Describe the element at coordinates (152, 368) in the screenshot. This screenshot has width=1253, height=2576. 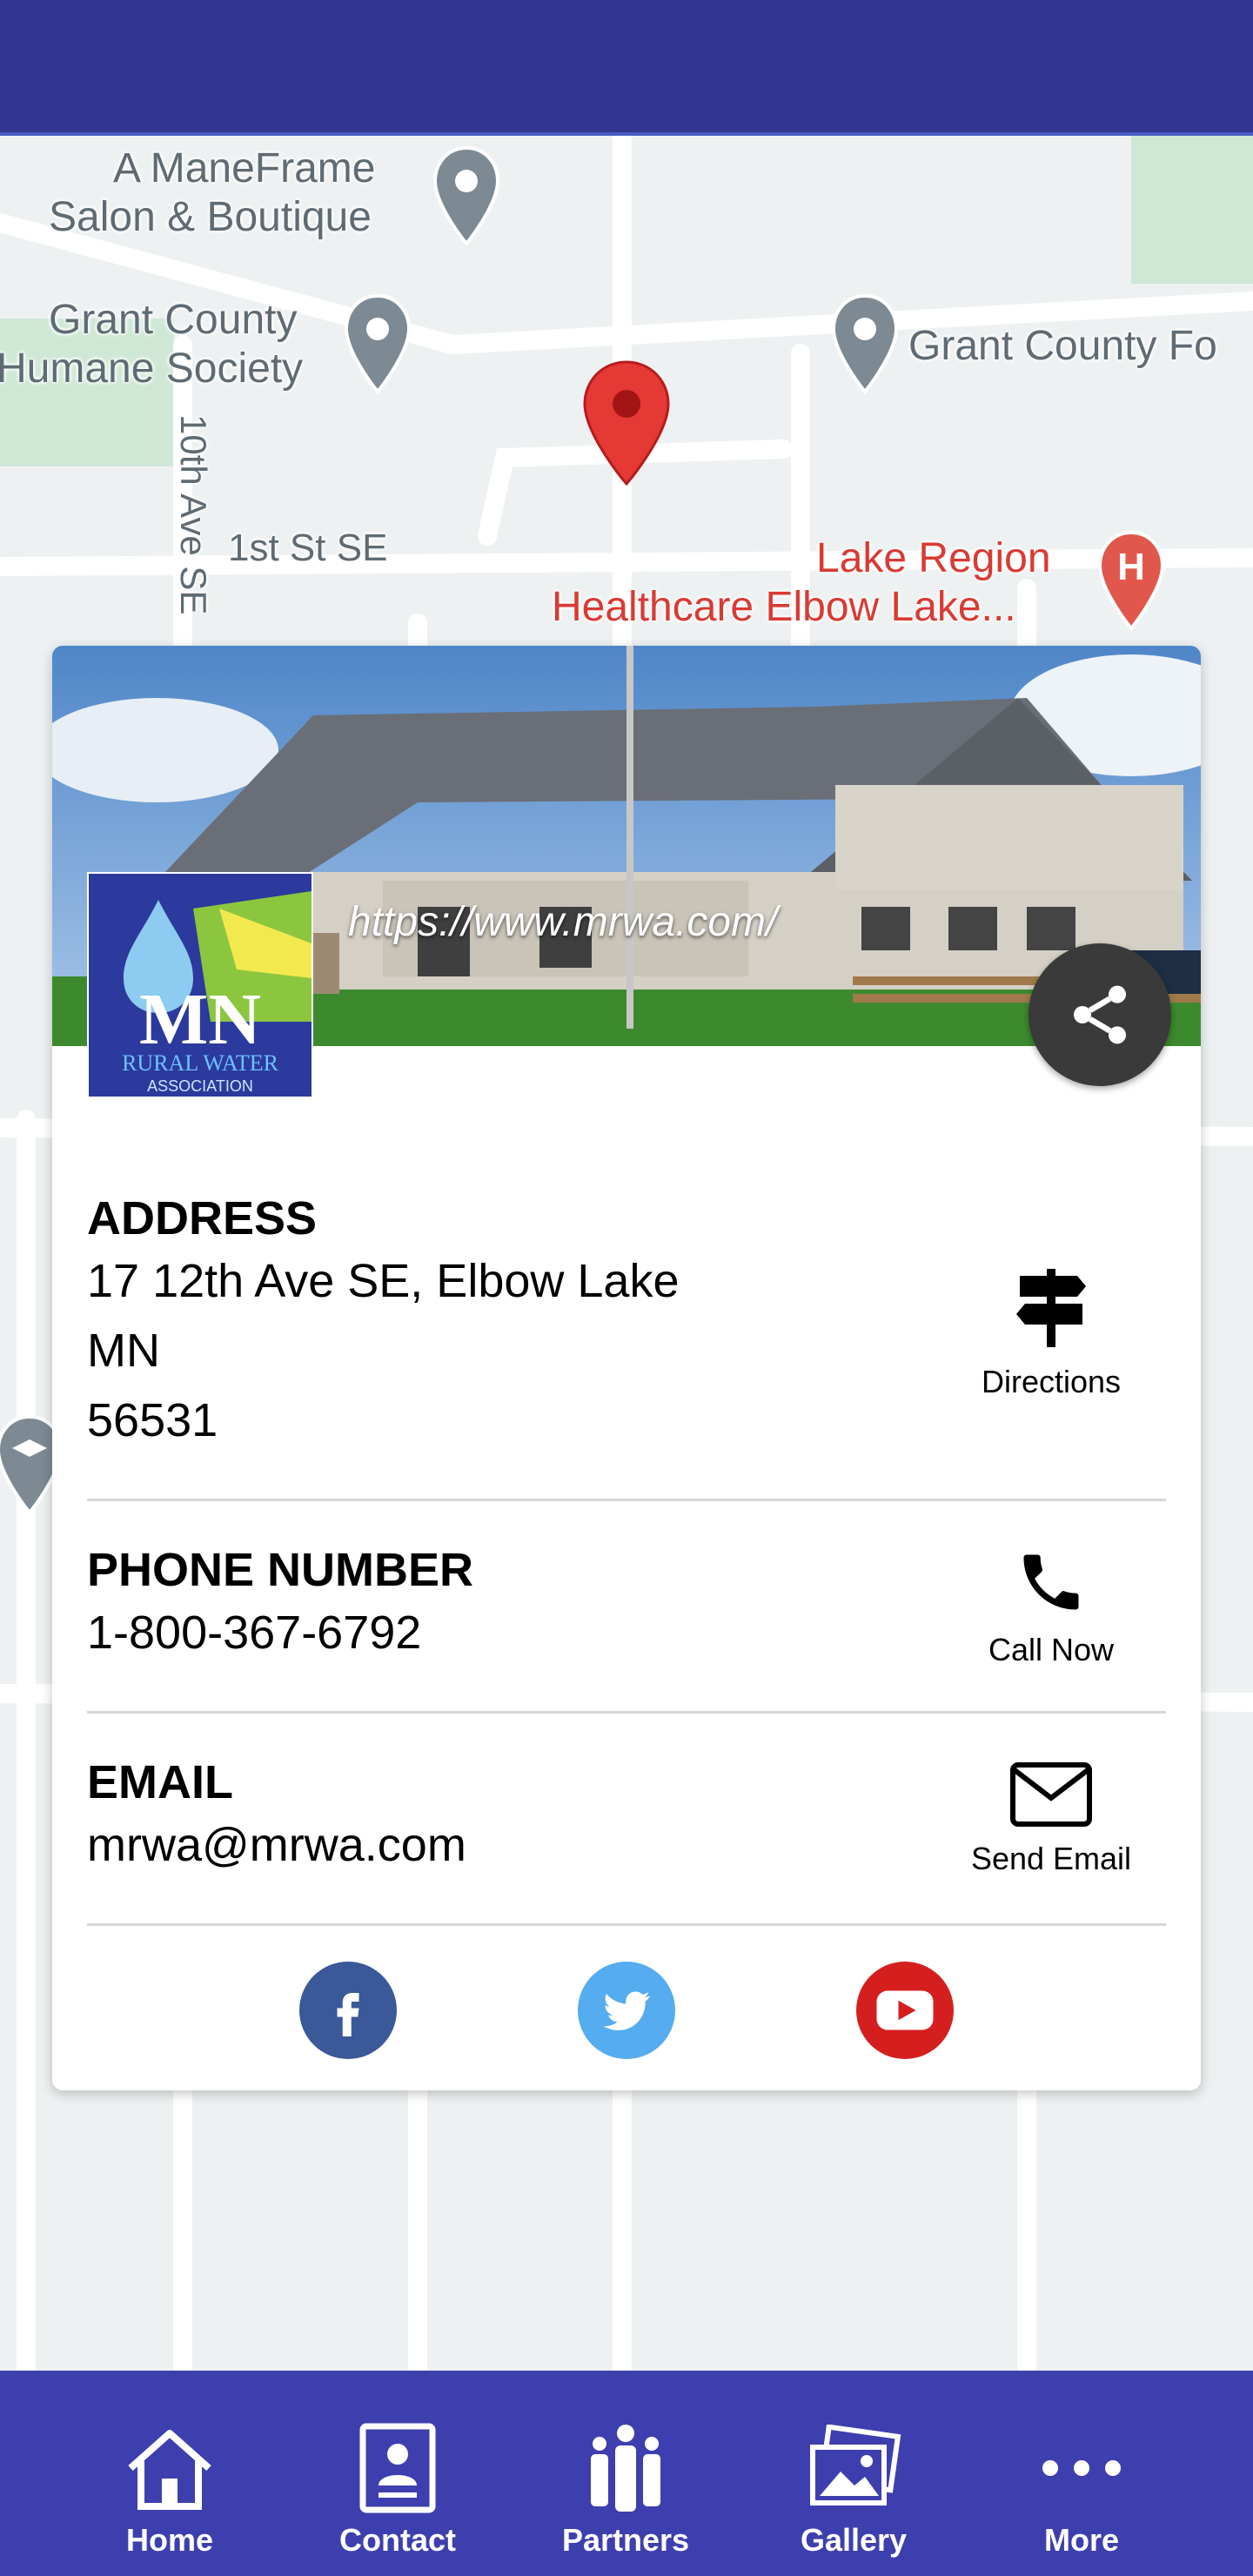
I see `map-label: Humane Society` at that location.